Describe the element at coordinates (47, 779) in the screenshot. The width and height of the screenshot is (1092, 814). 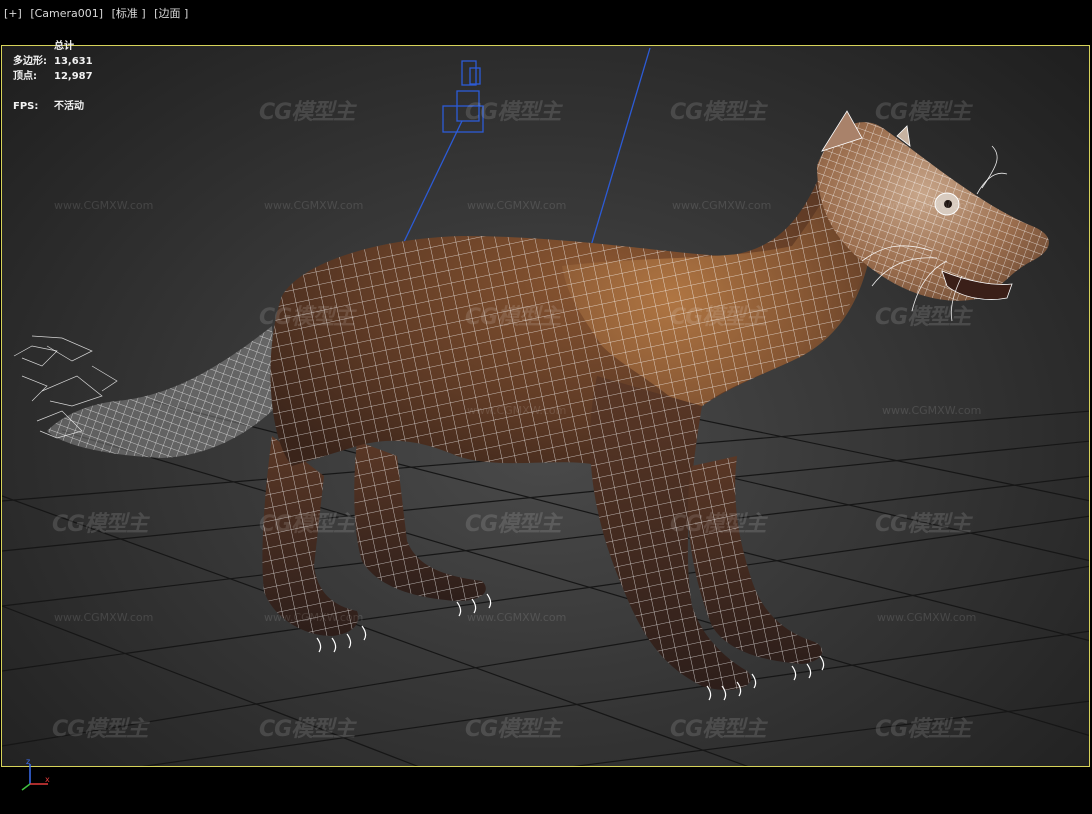
I see `axis-x-label: x` at that location.